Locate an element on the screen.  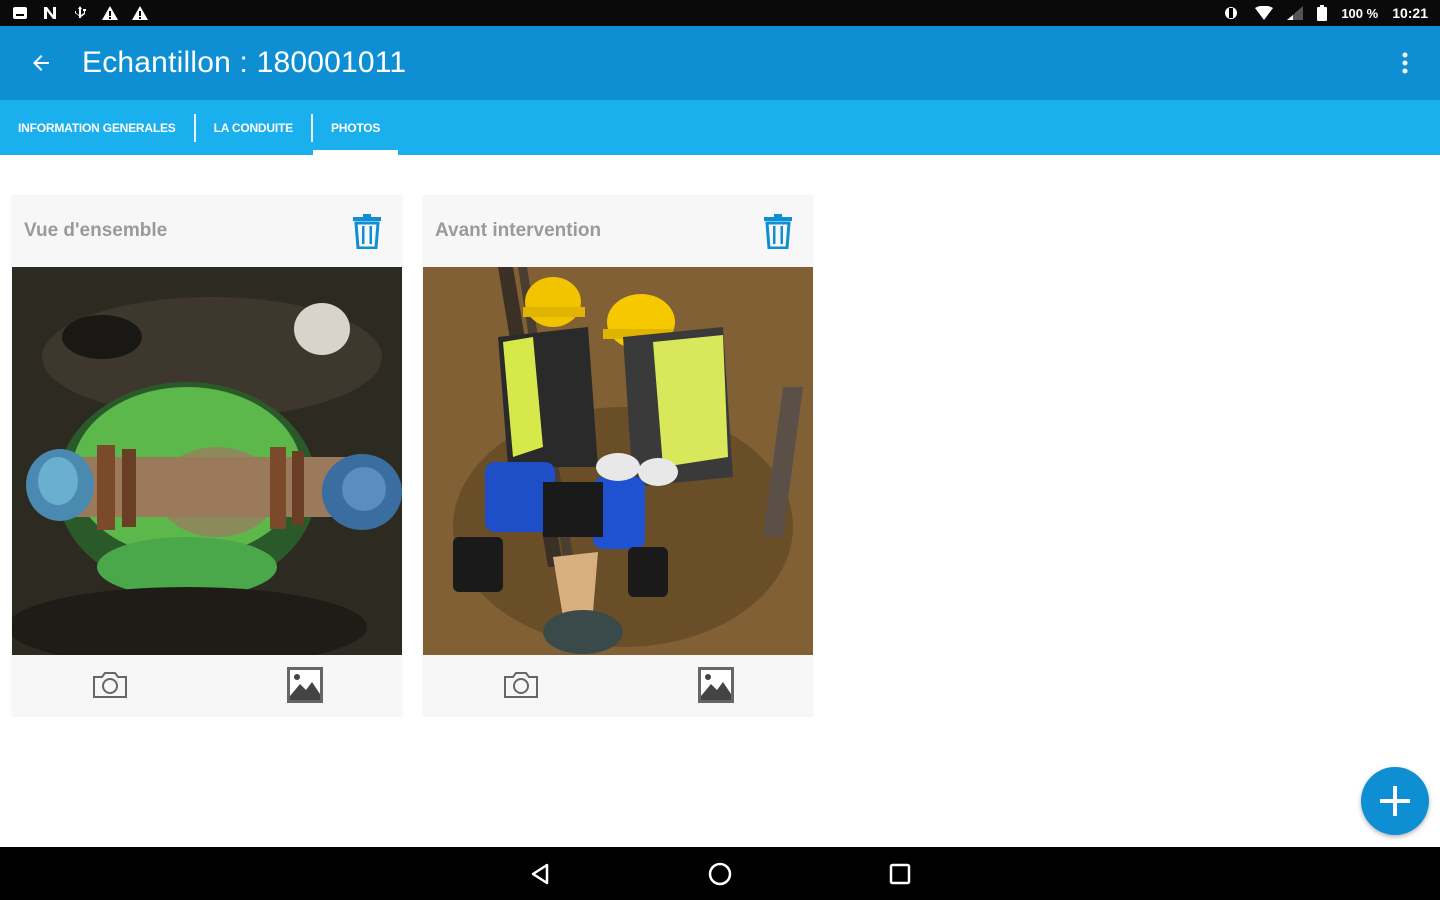
recents-square-icon is located at coordinates (900, 873).